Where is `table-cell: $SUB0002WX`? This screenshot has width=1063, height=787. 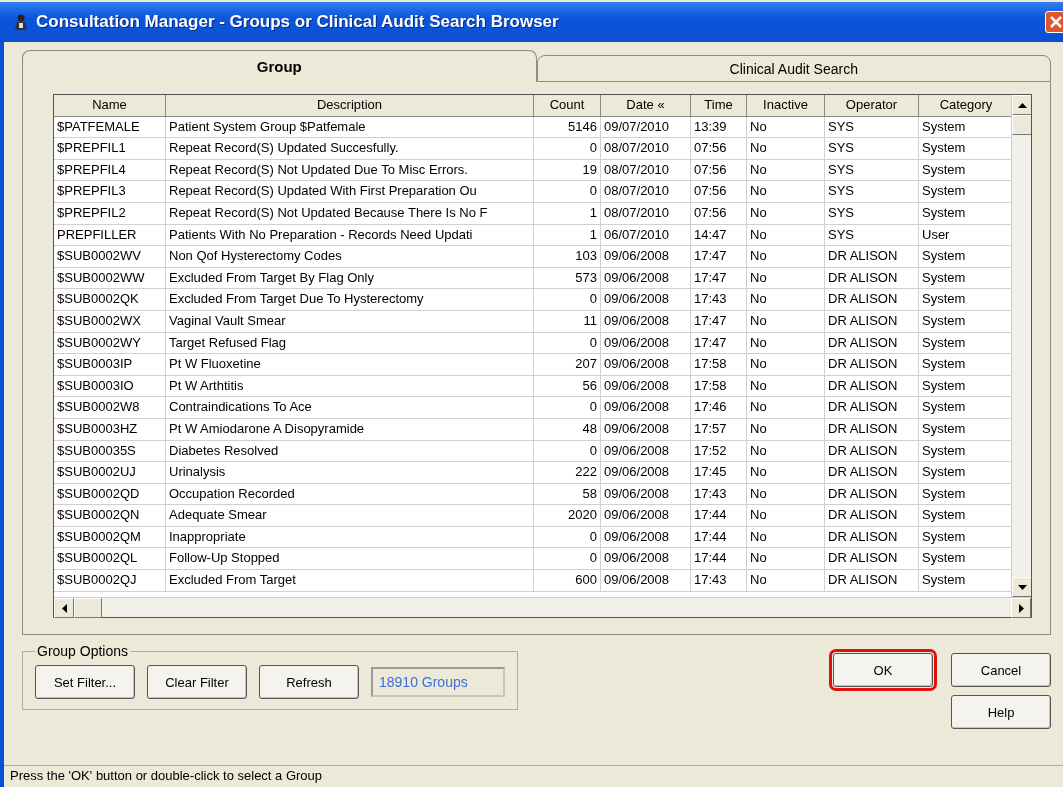 table-cell: $SUB0002WX is located at coordinates (110, 321).